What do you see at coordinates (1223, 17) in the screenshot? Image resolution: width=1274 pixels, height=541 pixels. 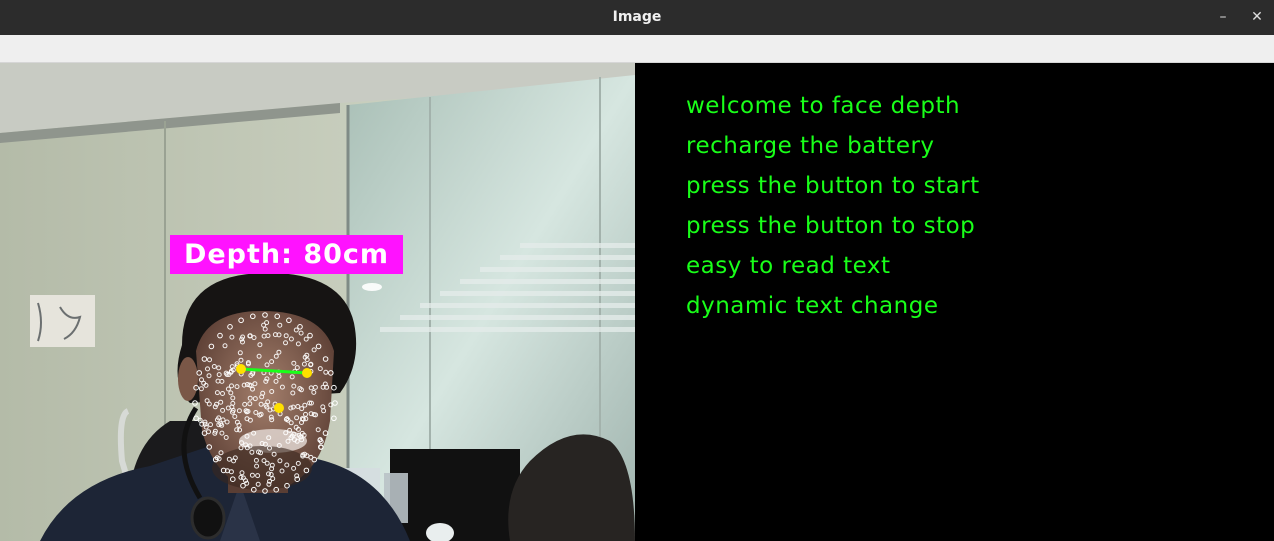 I see `minimize-icon: –` at bounding box center [1223, 17].